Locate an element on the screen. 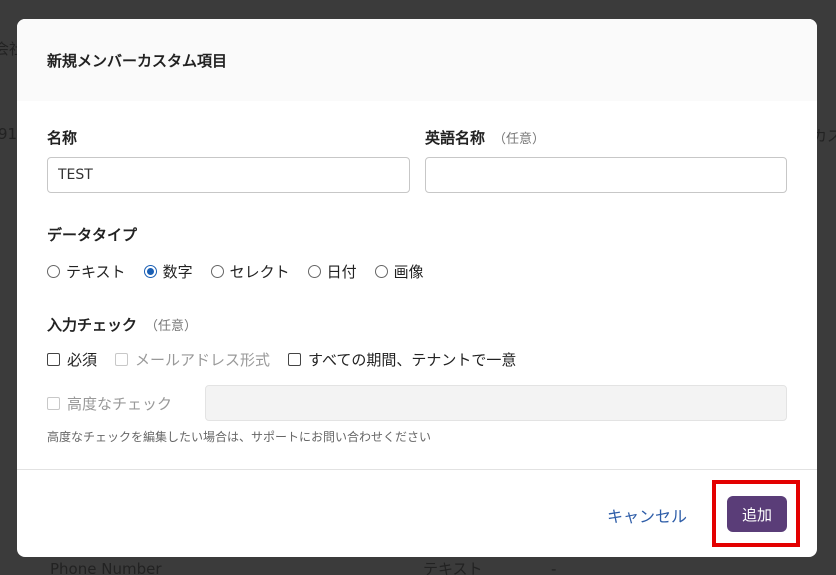 Image resolution: width=836 pixels, height=575 pixels. radio-label: テキスト is located at coordinates (96, 272).